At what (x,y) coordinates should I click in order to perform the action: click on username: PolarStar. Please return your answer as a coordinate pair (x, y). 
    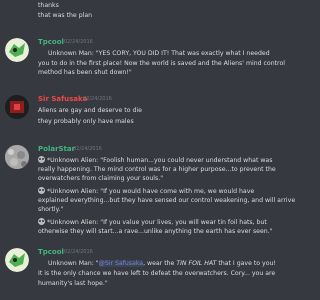
    Looking at the image, I should click on (56, 149).